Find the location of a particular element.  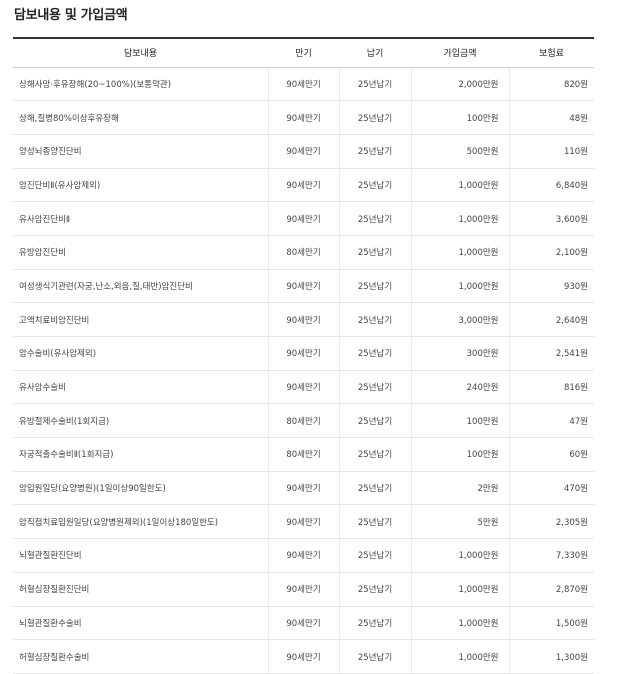

table-row: 유사암수술비 90세만기 25년납기 240만원 816원 is located at coordinates (303, 387).